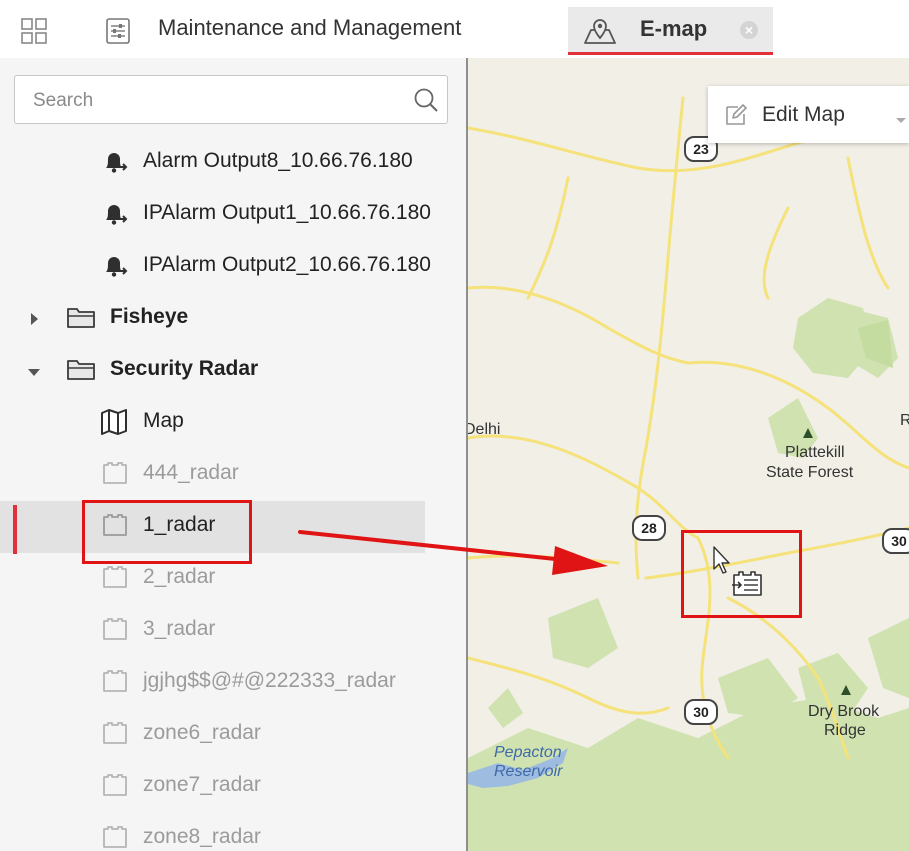  What do you see at coordinates (179, 628) in the screenshot?
I see `tree-item-label: 3_radar` at bounding box center [179, 628].